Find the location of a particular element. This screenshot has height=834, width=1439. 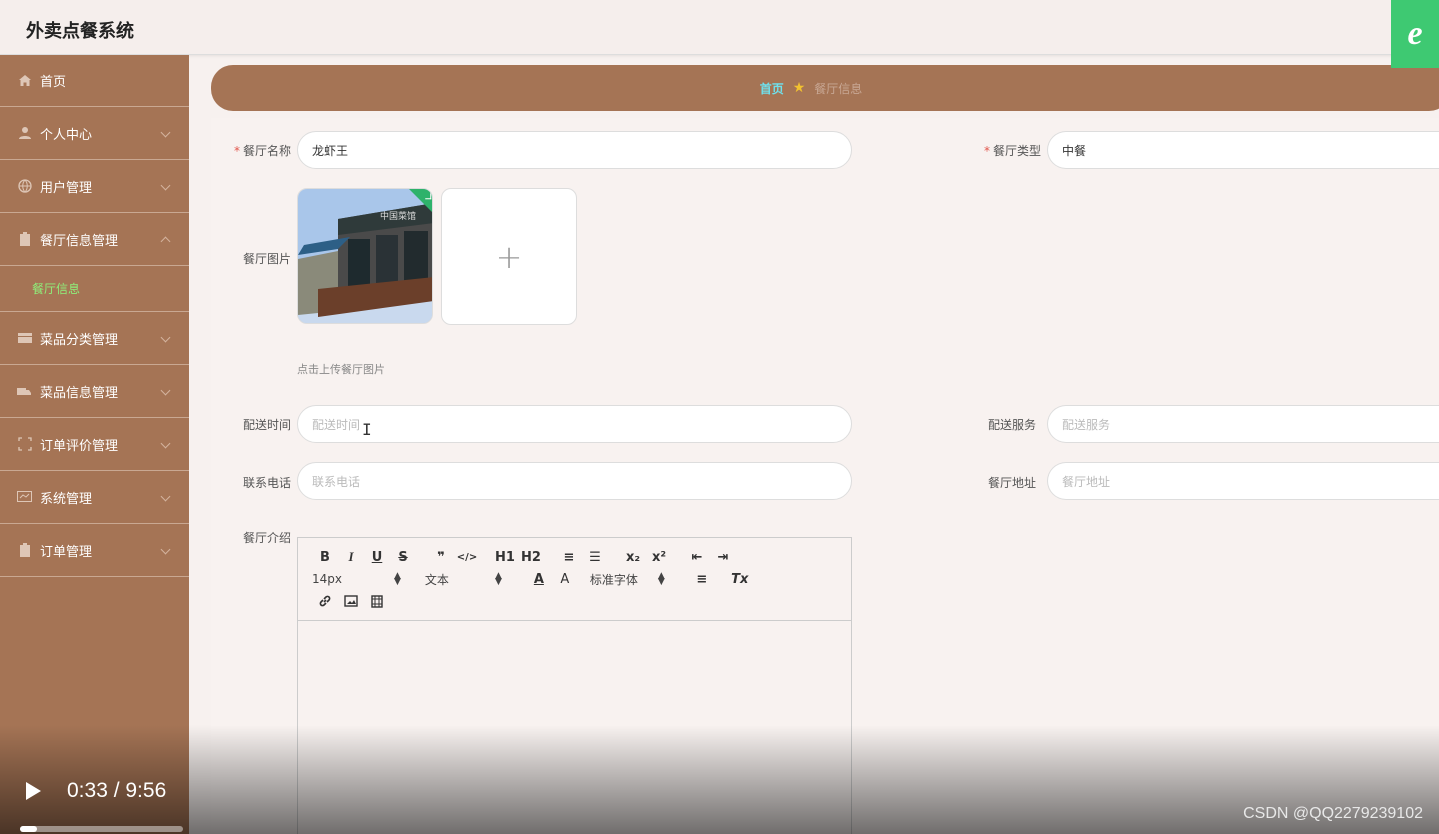

home-icon is located at coordinates (24, 81).